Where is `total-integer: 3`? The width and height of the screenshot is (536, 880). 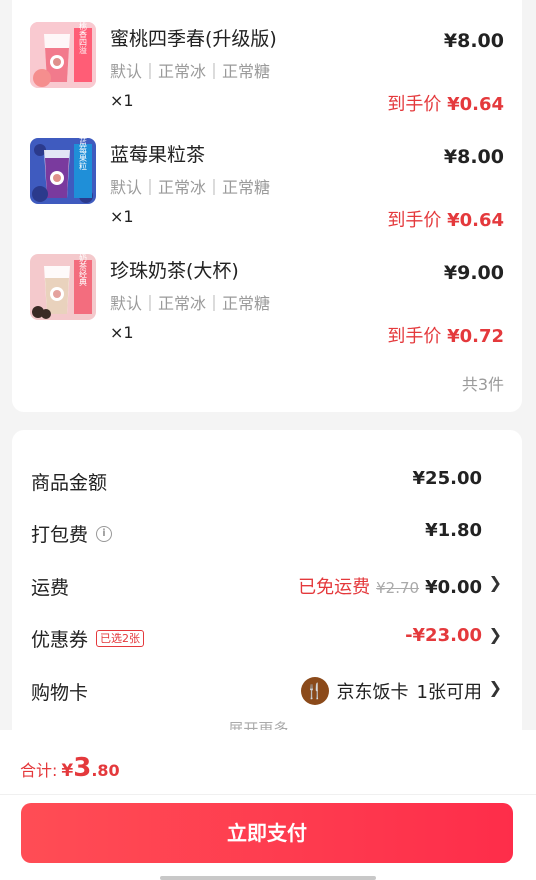
total-integer: 3 is located at coordinates (82, 768).